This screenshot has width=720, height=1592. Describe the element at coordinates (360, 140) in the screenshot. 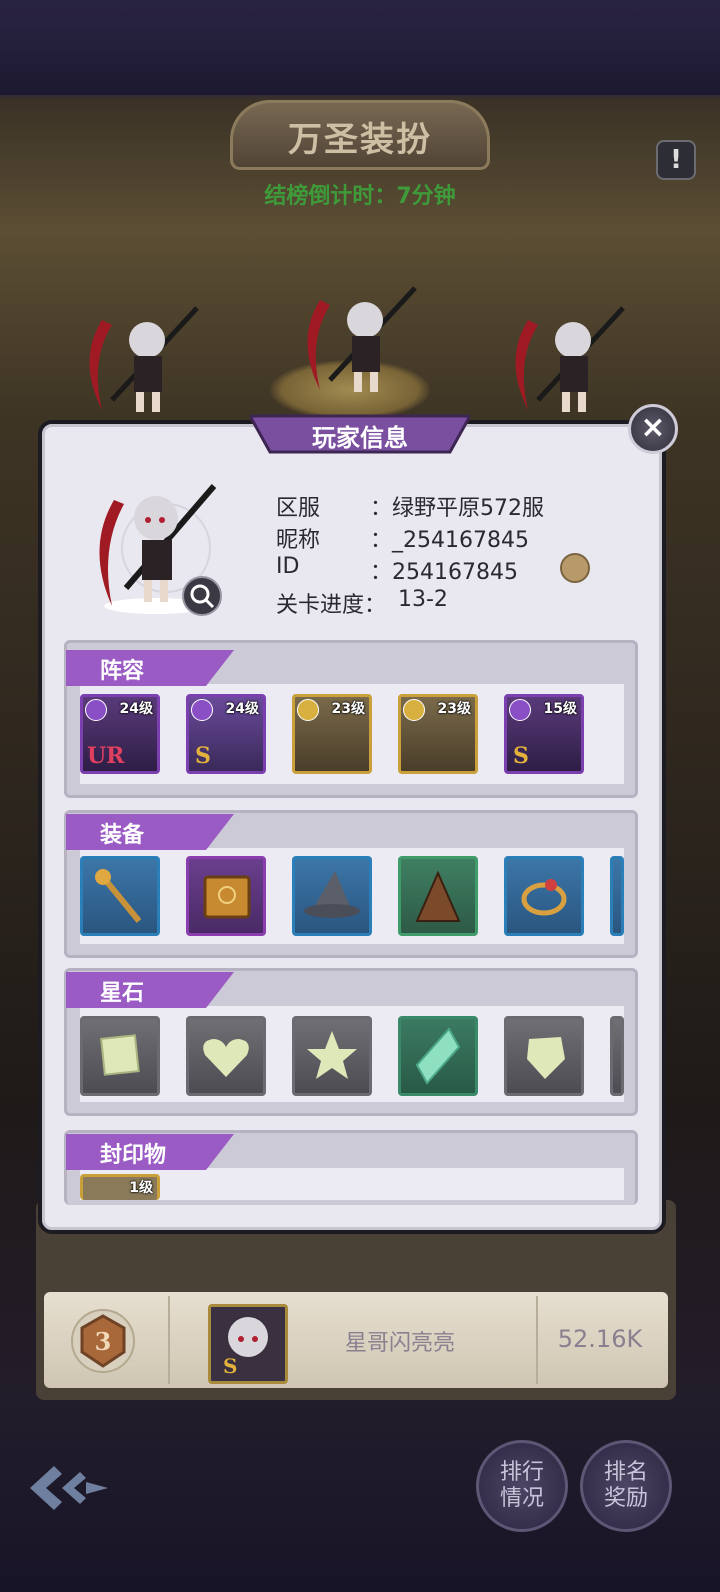

I see `event-title: 万圣装扮` at that location.